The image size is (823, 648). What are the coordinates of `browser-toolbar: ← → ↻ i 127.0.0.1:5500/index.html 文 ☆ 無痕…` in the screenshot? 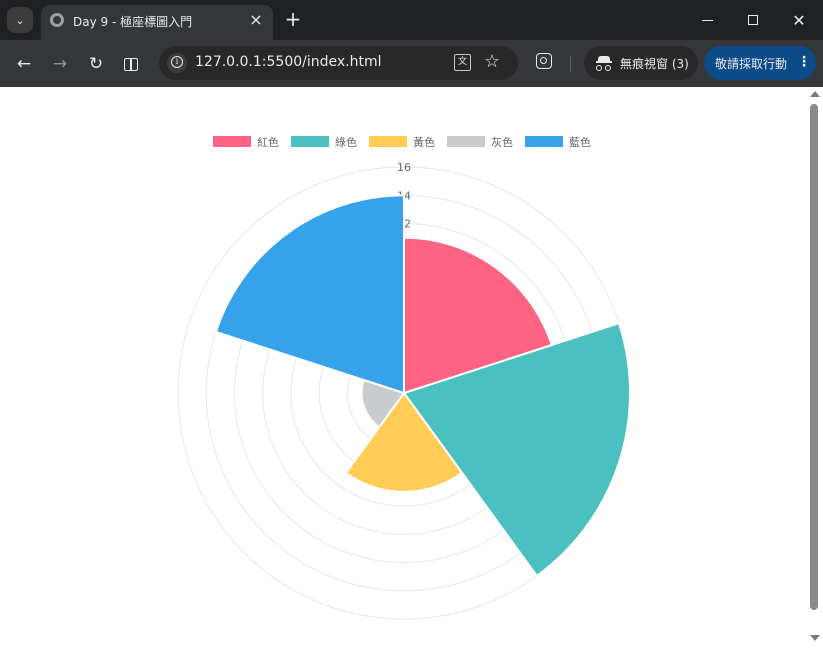 It's located at (411, 63).